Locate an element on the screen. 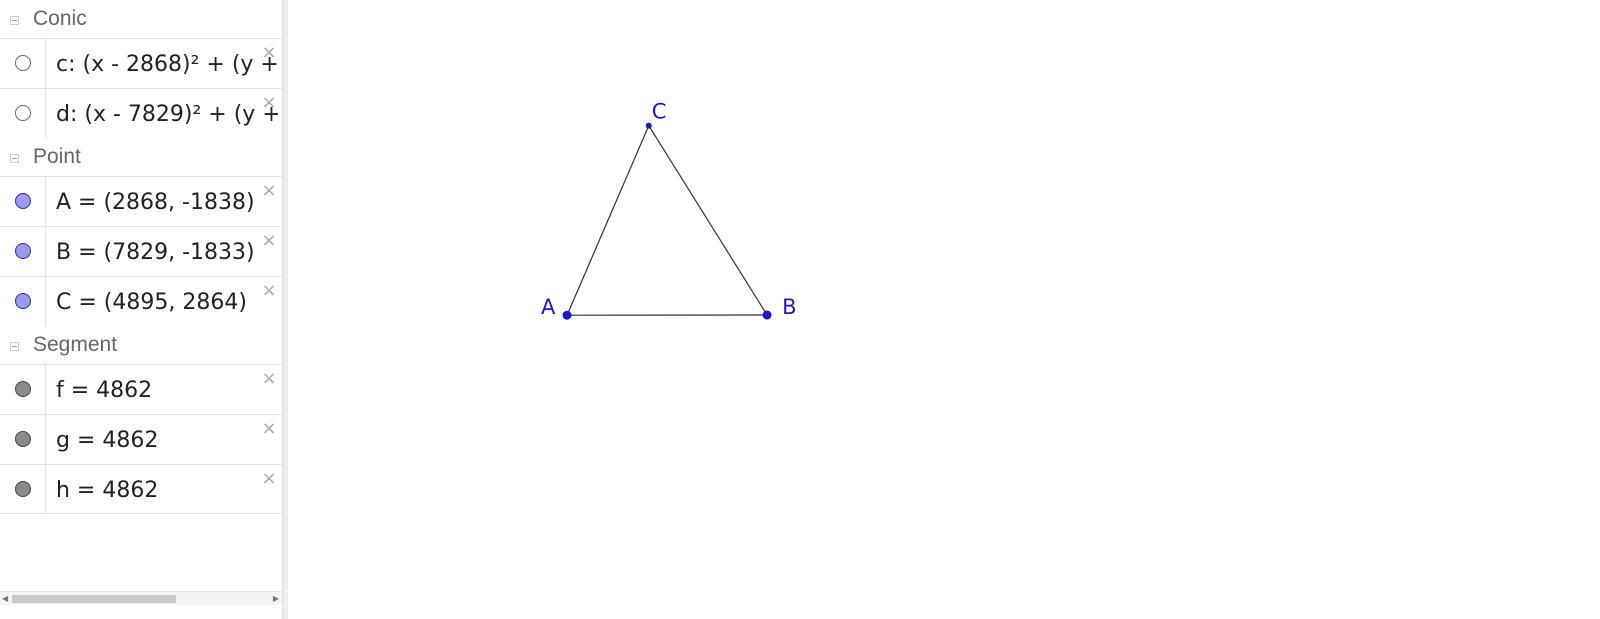  algebra-item: A = (2868, -1838) × is located at coordinates (141, 201).